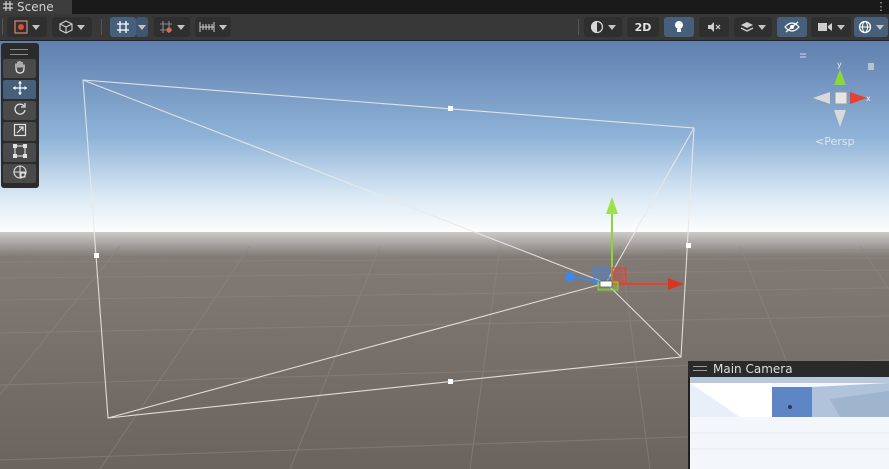  I want to click on cube-icon, so click(66, 27).